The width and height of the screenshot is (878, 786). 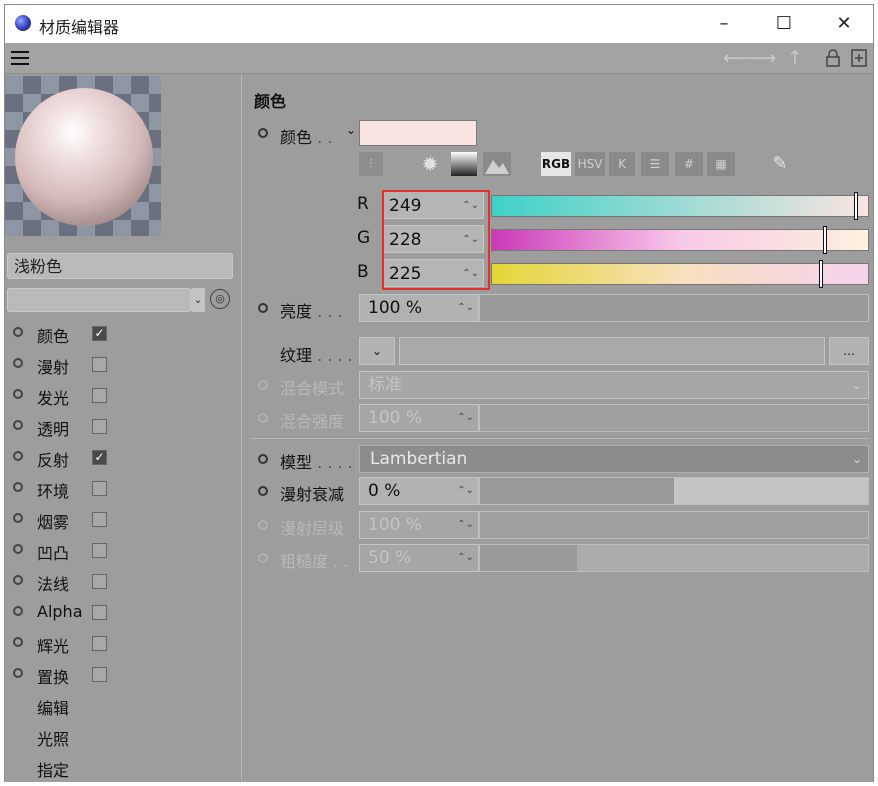 What do you see at coordinates (674, 558) in the screenshot?
I see `roughness-bar` at bounding box center [674, 558].